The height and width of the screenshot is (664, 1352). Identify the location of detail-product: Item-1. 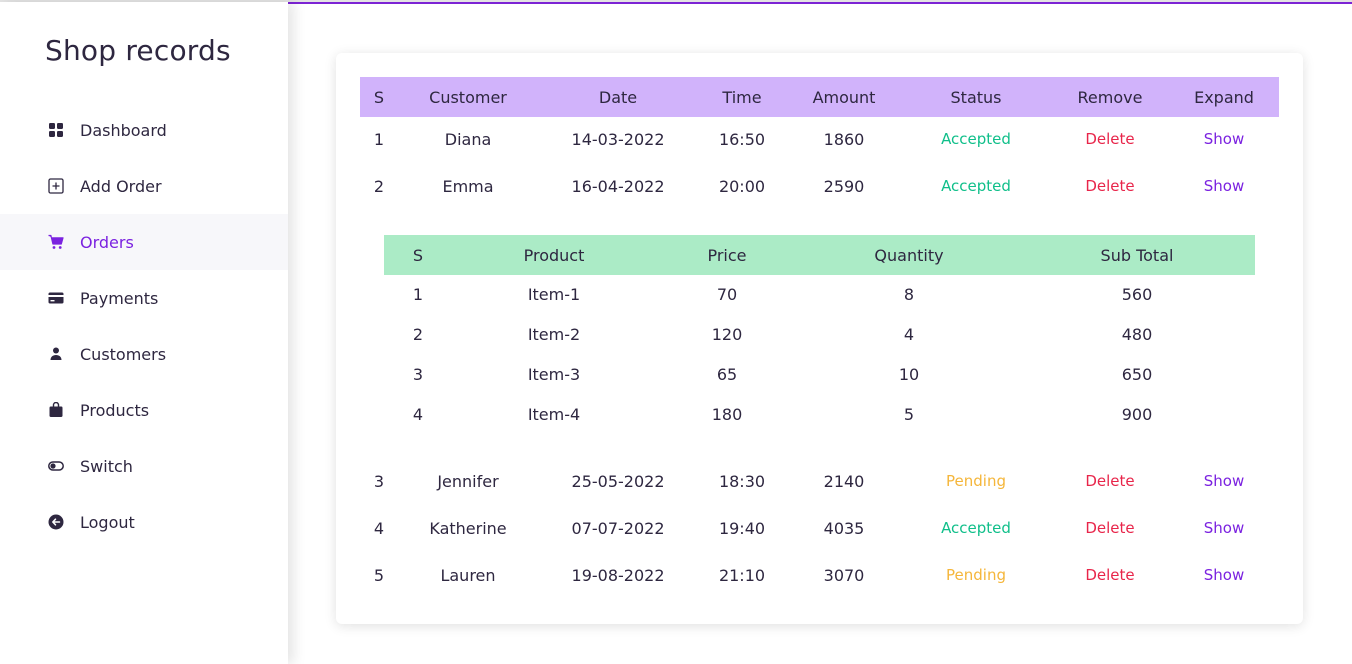
(554, 294).